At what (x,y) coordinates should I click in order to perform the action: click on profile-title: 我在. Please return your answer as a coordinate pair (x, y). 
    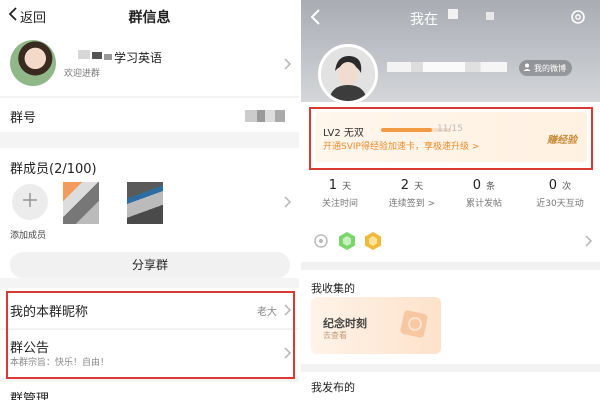
    Looking at the image, I should click on (424, 20).